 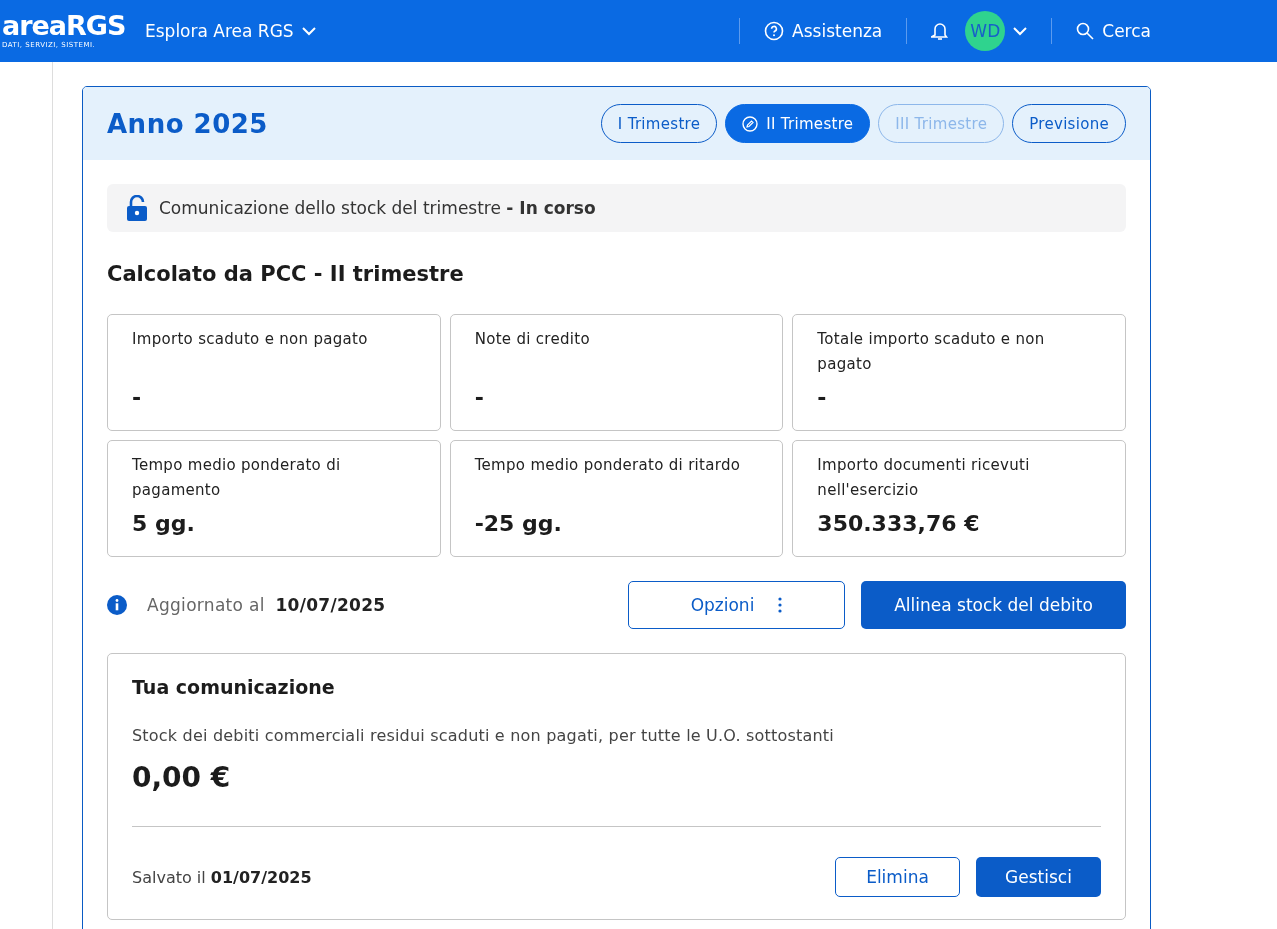 What do you see at coordinates (940, 31) in the screenshot?
I see `bell-icon` at bounding box center [940, 31].